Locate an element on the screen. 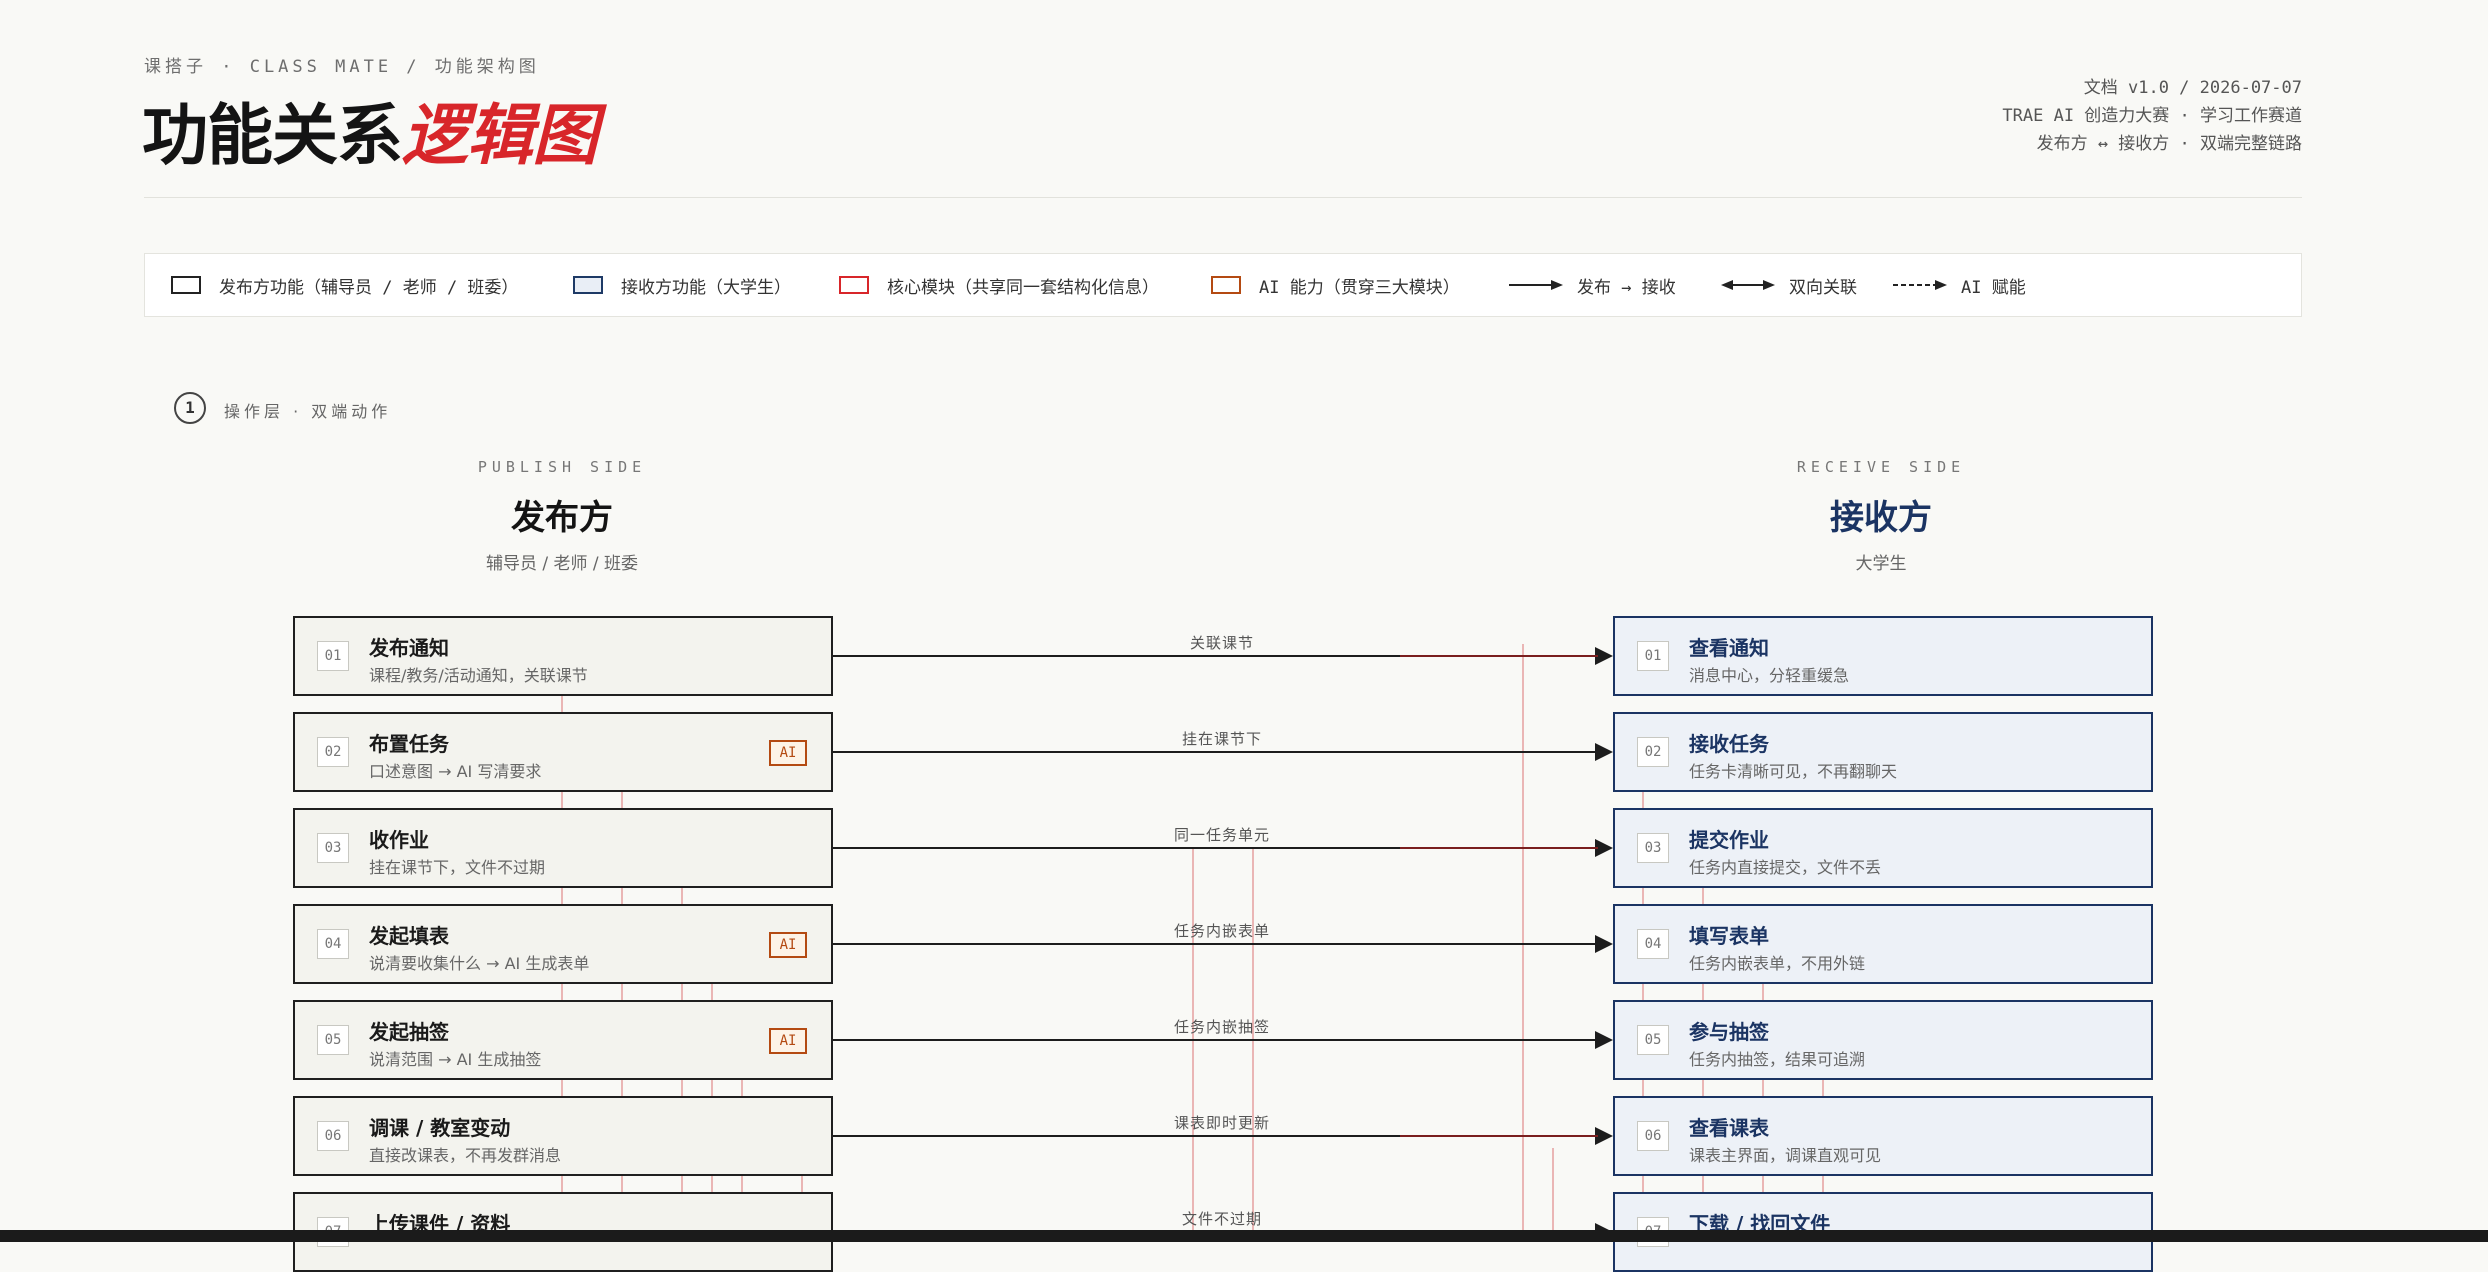  card-desc: 课表主界面，调课直观可见 is located at coordinates (1785, 1155).